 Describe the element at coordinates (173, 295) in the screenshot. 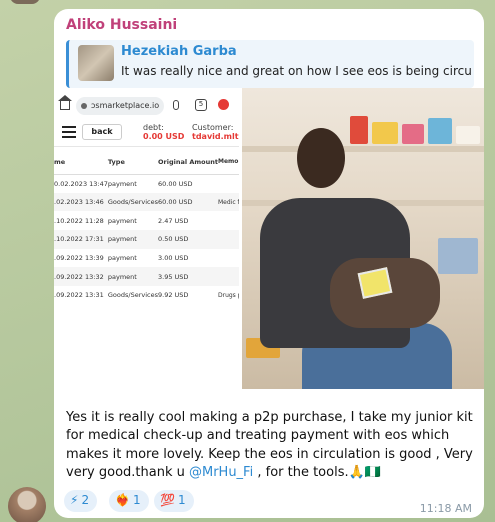

I see `cell-amount: 9.92 USD` at that location.